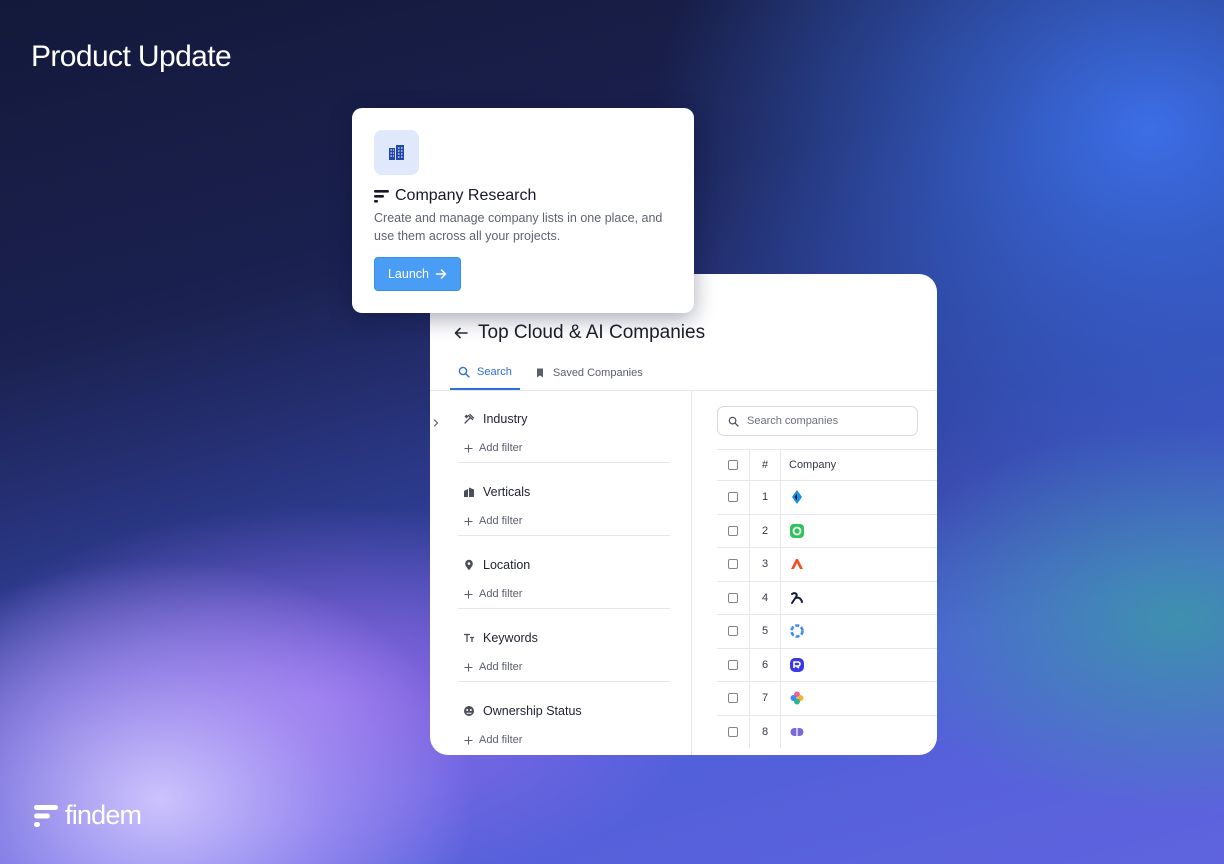 Image resolution: width=1224 pixels, height=864 pixels. I want to click on panel-header: Top Cloud & AI Companies, so click(578, 333).